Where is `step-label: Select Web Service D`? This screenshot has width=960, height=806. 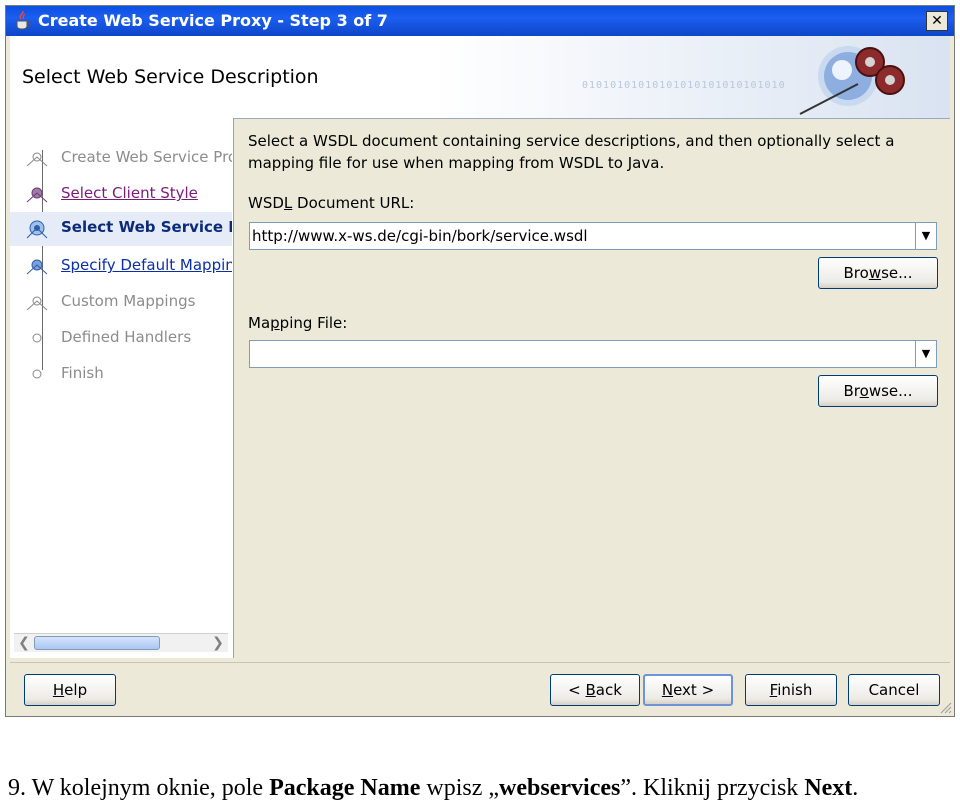
step-label: Select Web Service D is located at coordinates (146, 227).